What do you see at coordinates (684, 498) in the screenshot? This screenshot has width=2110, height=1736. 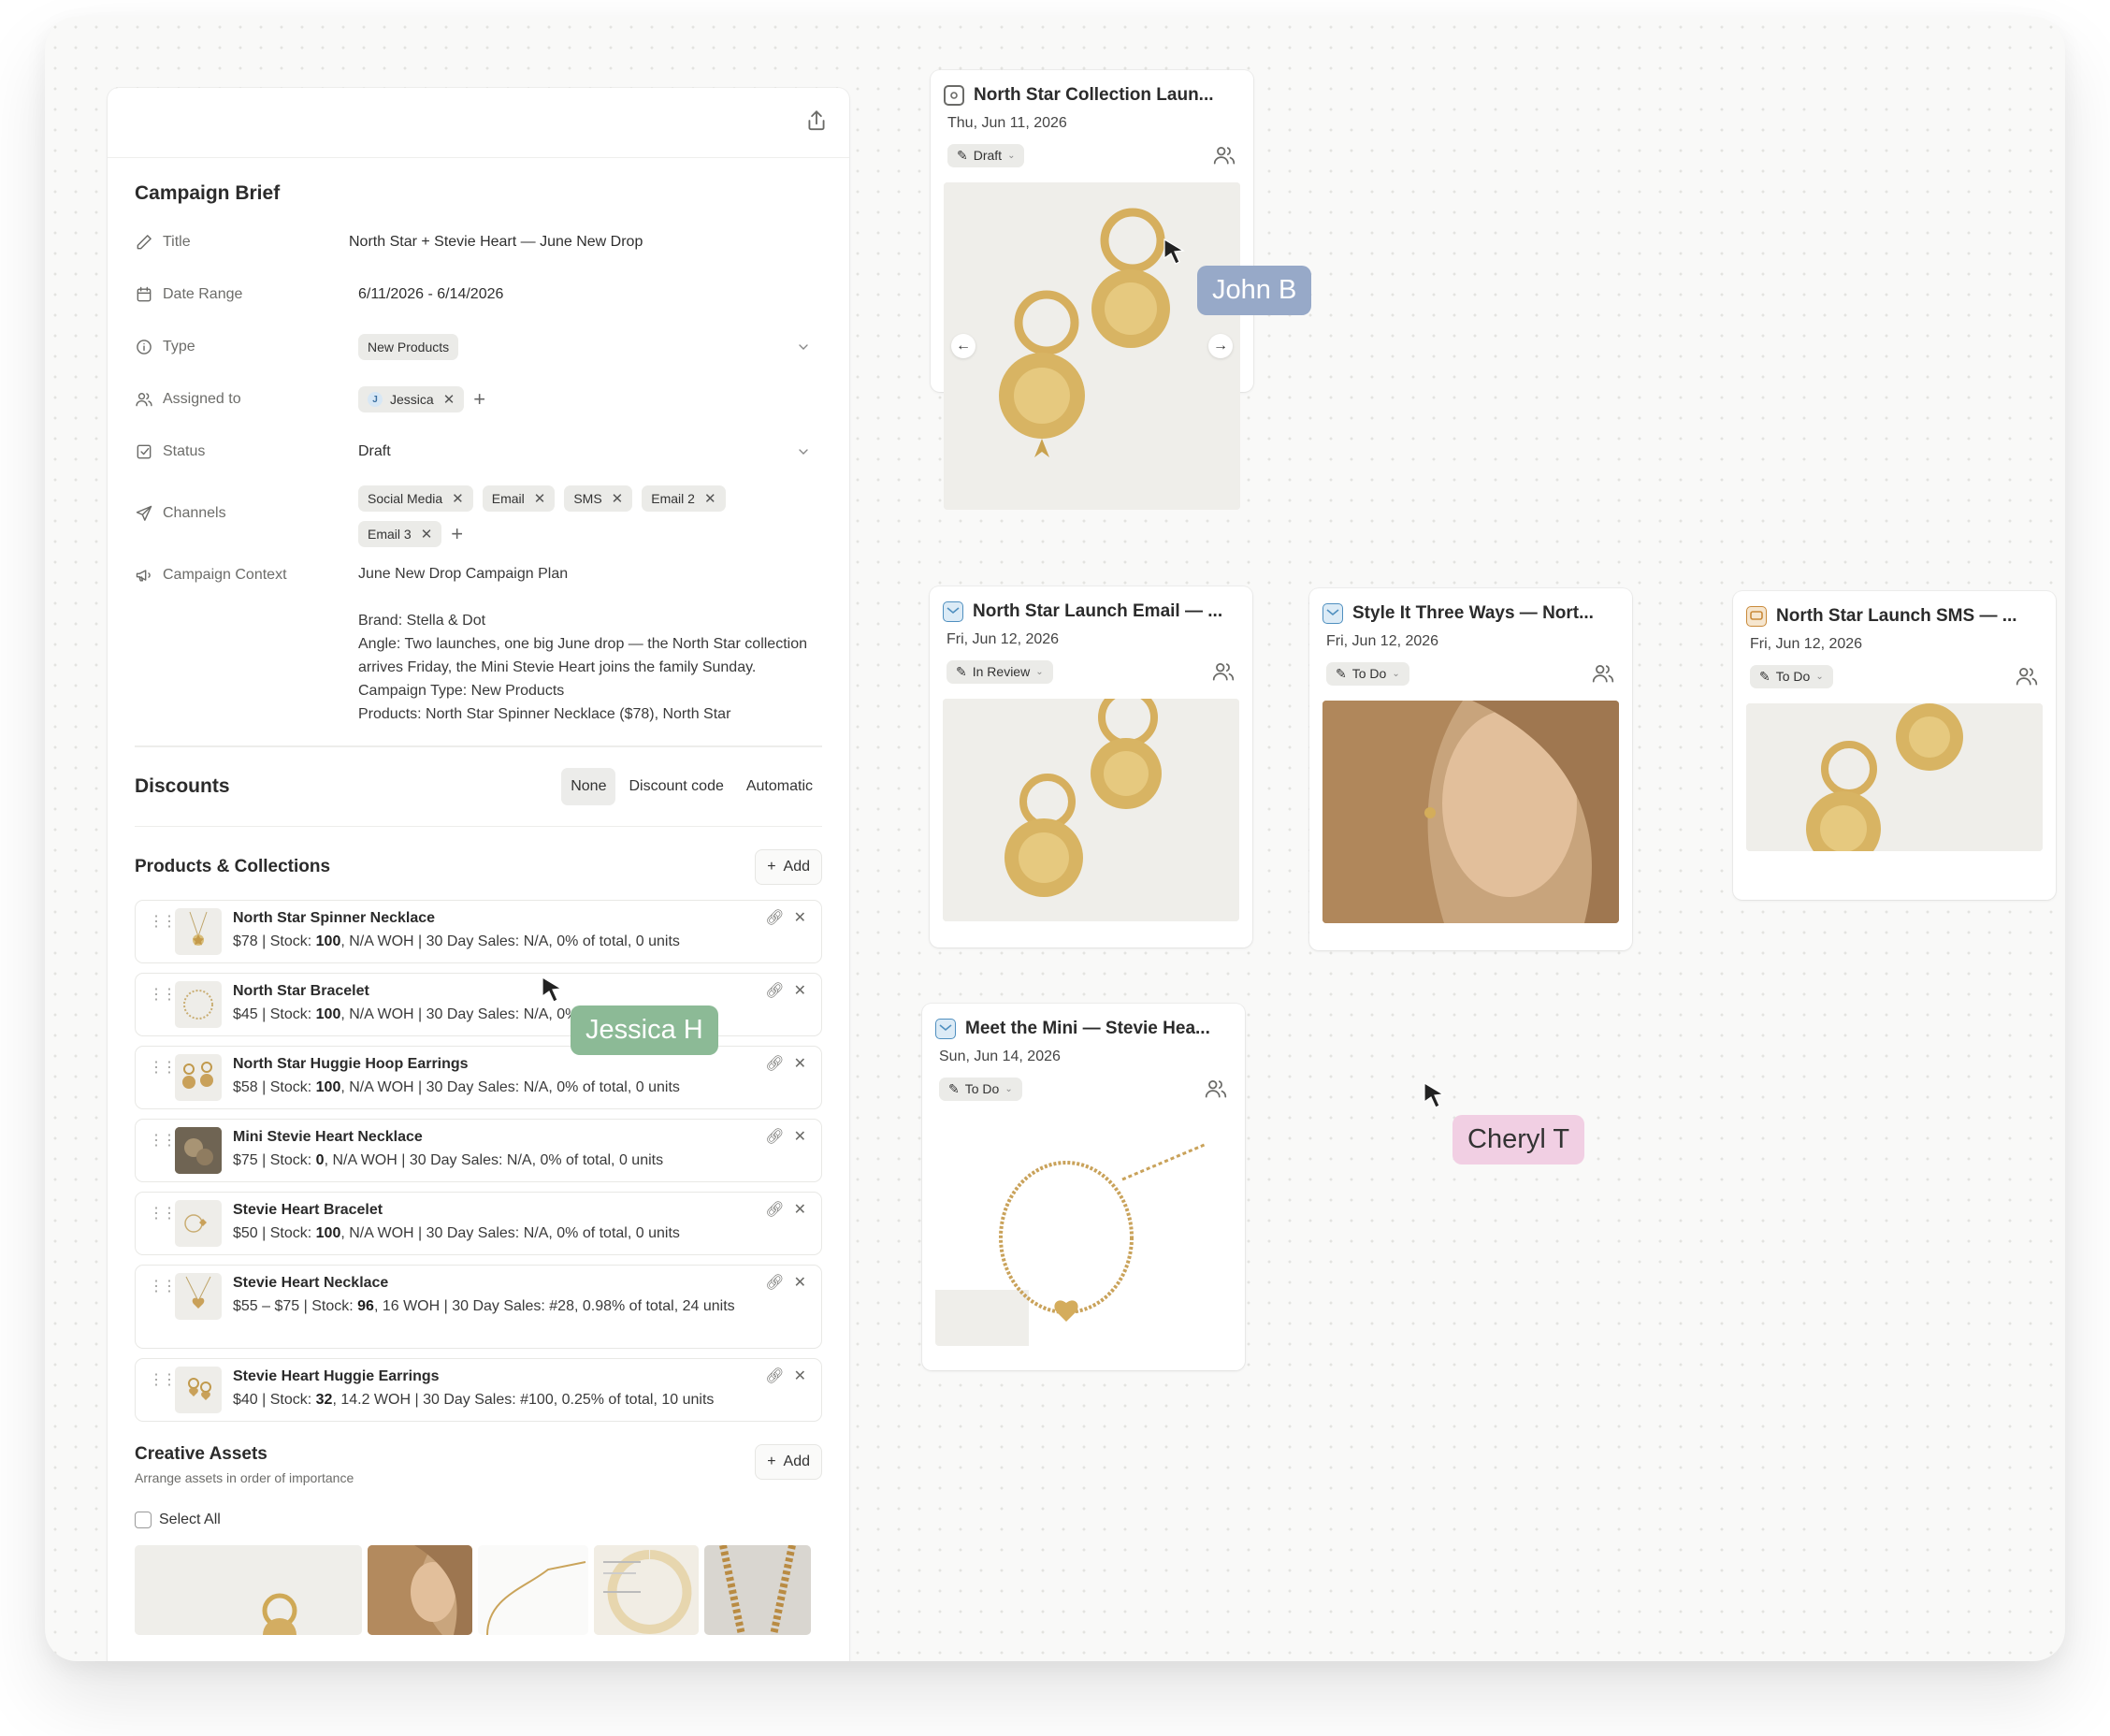 I see `channel-pill: Email 2 ✕` at bounding box center [684, 498].